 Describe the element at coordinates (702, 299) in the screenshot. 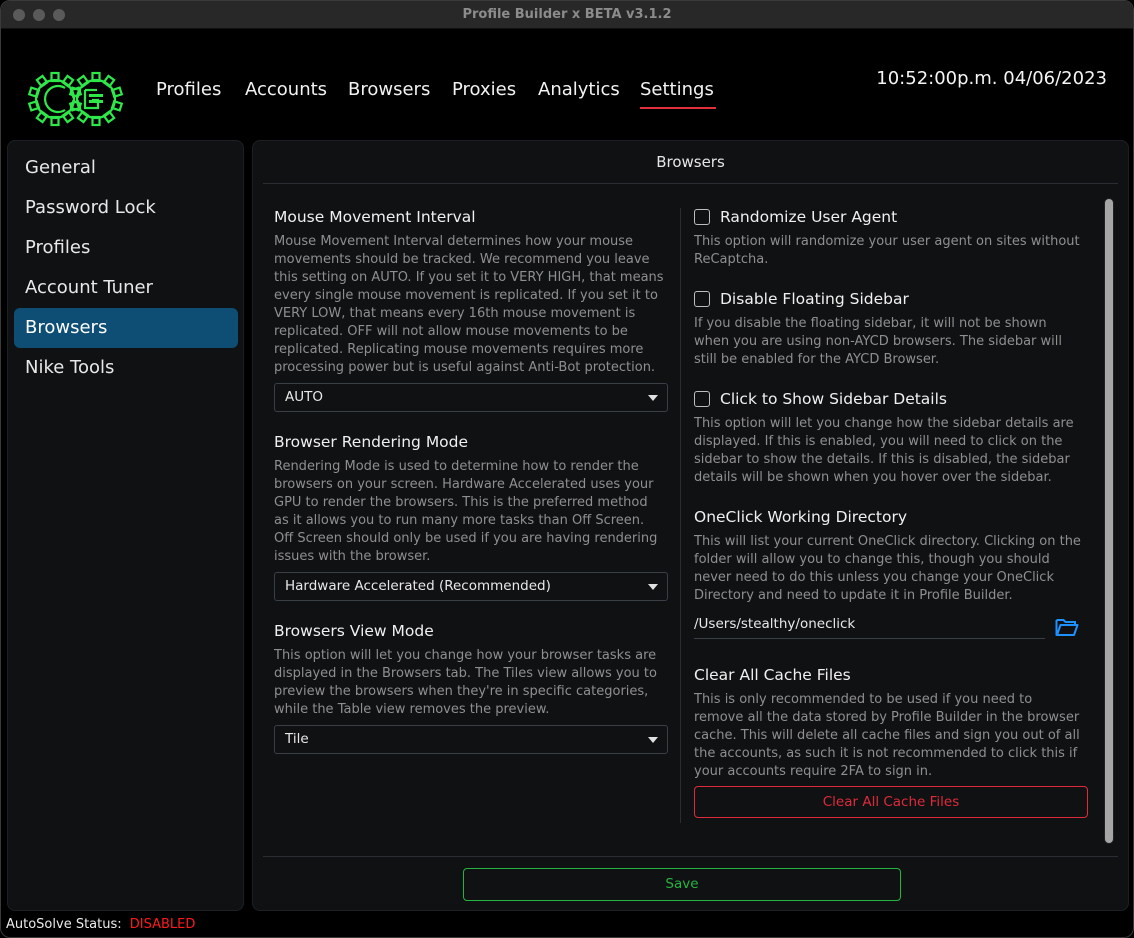

I see `disable-floating-sidebar-checkbox` at that location.